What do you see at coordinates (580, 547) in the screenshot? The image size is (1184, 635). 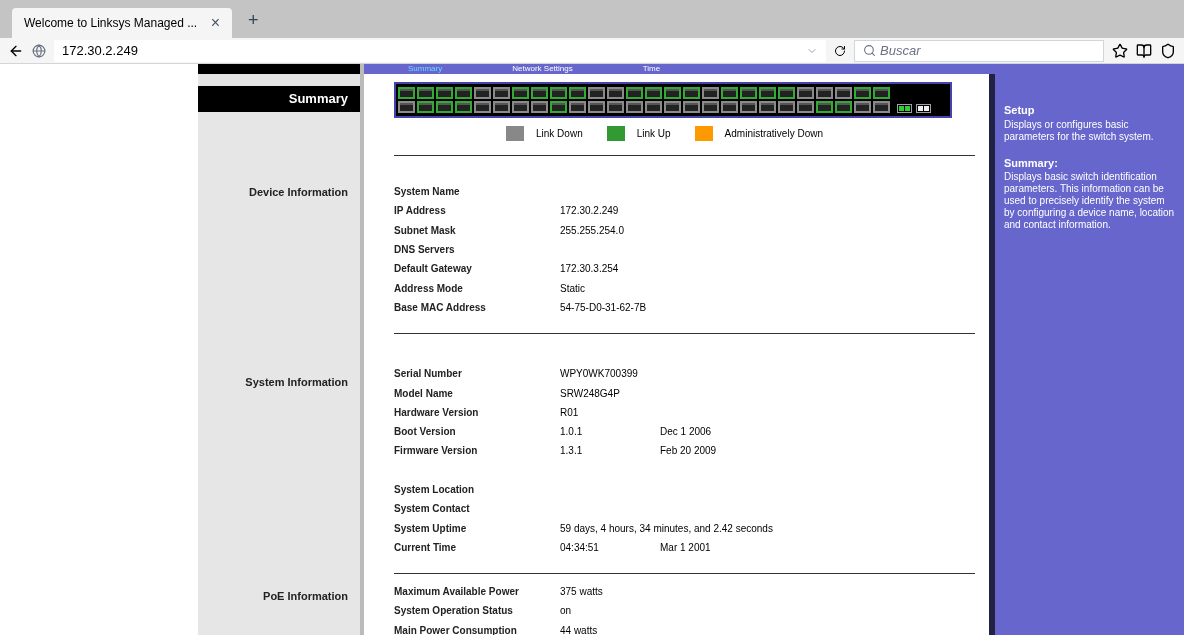 I see `field-value: 04:34:51` at bounding box center [580, 547].